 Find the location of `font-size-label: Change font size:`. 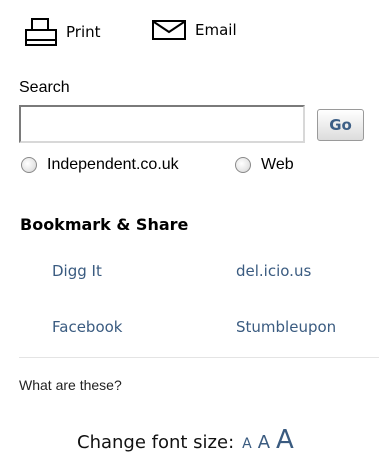

font-size-label: Change font size: is located at coordinates (156, 442).